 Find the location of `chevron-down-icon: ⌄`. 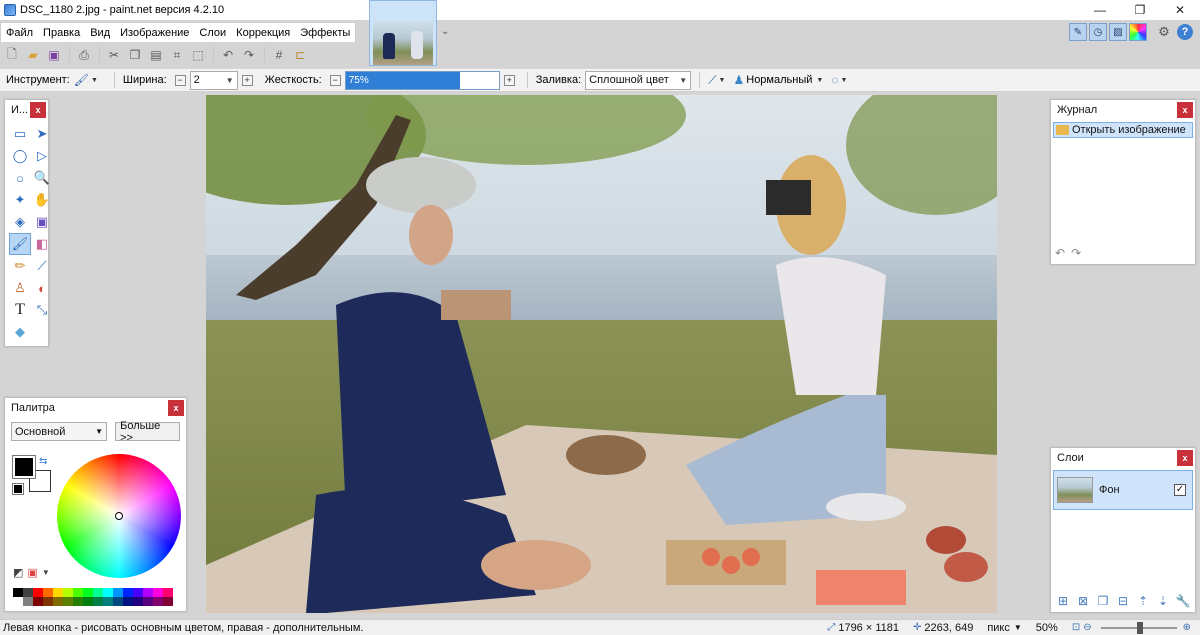

chevron-down-icon: ⌄ is located at coordinates (445, 31).